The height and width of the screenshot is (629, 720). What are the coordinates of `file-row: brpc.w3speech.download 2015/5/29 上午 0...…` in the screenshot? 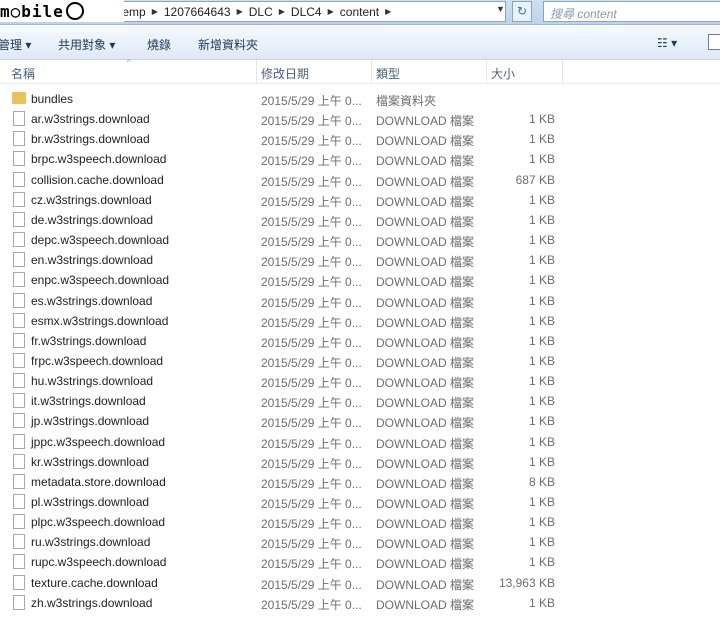 It's located at (360, 159).